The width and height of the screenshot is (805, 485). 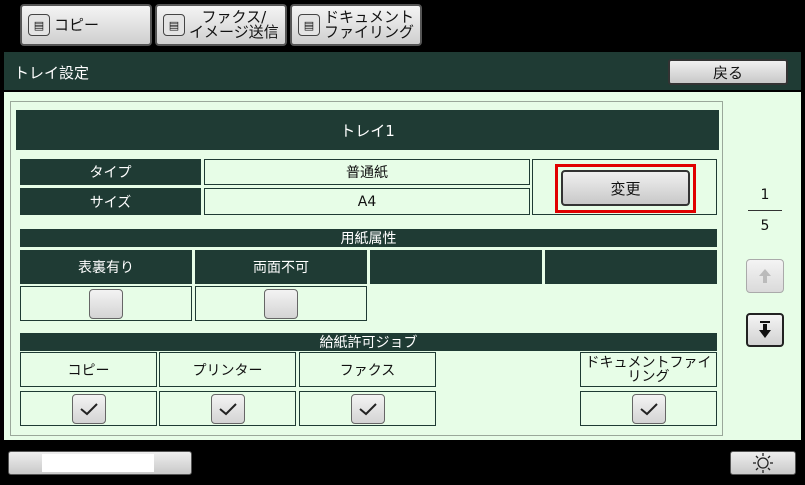 I want to click on brightness-icon, so click(x=763, y=463).